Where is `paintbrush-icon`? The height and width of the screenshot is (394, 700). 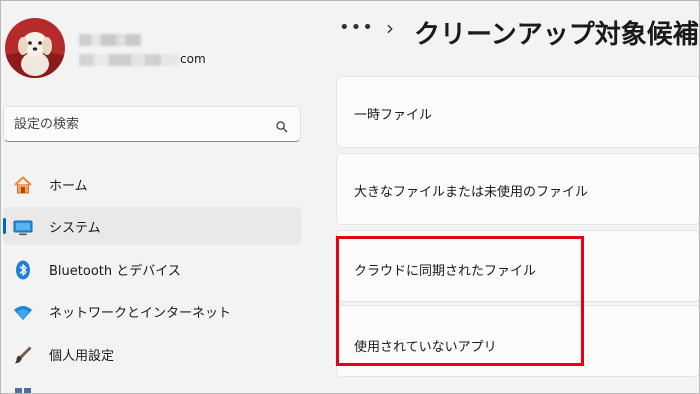
paintbrush-icon is located at coordinates (23, 355).